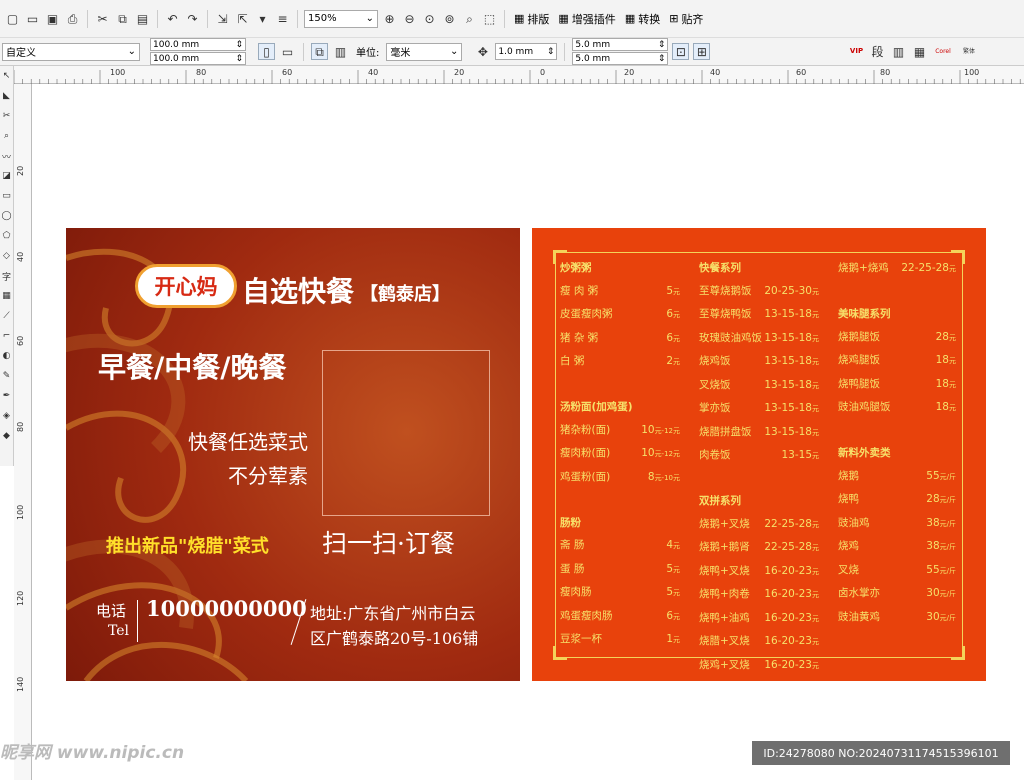  What do you see at coordinates (469, 18) in the screenshot?
I see `zoom-selected-icon: ⌕` at bounding box center [469, 18].